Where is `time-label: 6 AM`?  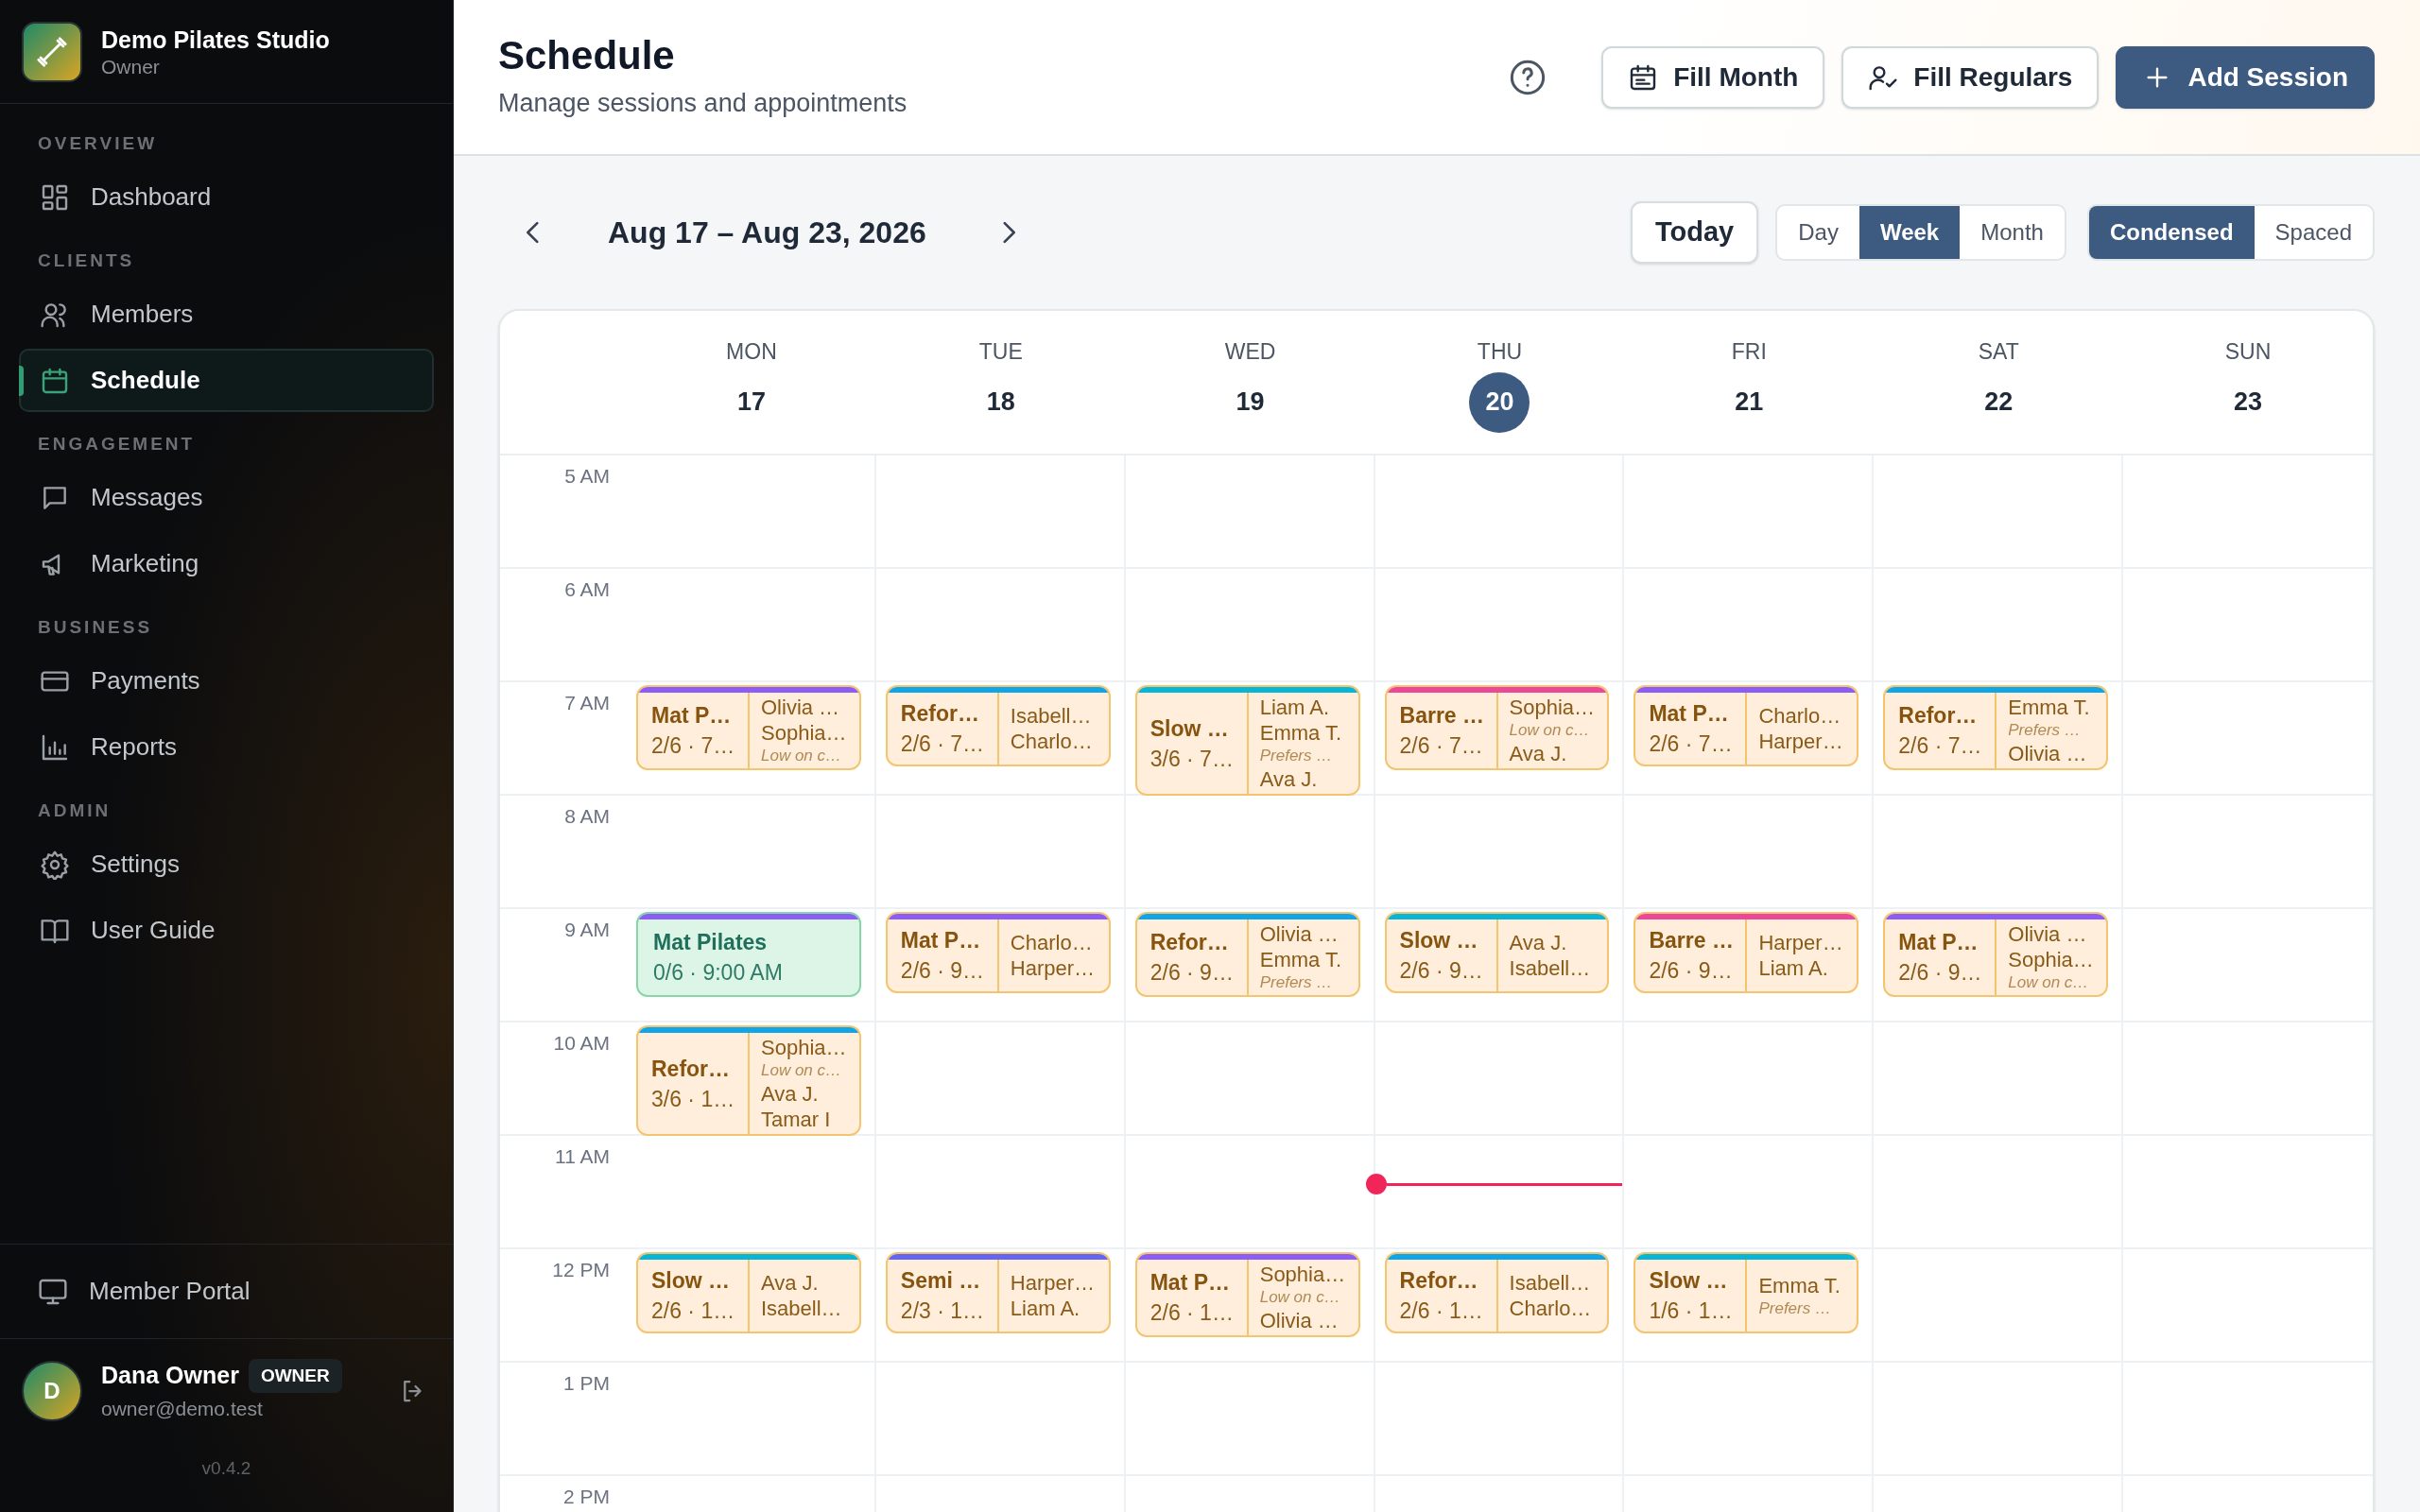 time-label: 6 AM is located at coordinates (587, 589).